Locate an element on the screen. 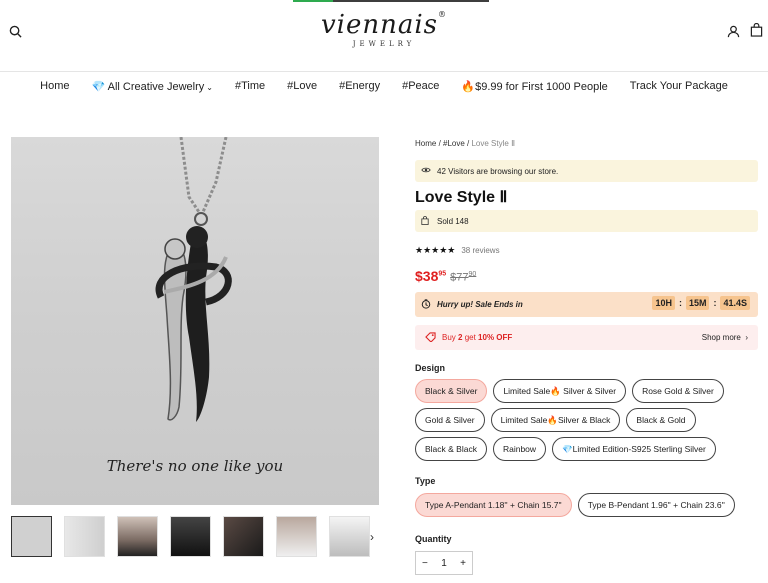 The height and width of the screenshot is (583, 768). nav-item-first-1000: 🔥$9.99 for First 1000 People is located at coordinates (534, 86).